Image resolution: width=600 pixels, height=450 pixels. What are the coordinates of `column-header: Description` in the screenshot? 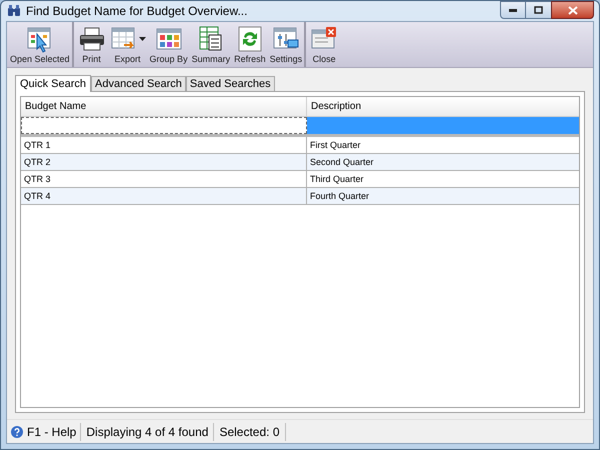 It's located at (443, 106).